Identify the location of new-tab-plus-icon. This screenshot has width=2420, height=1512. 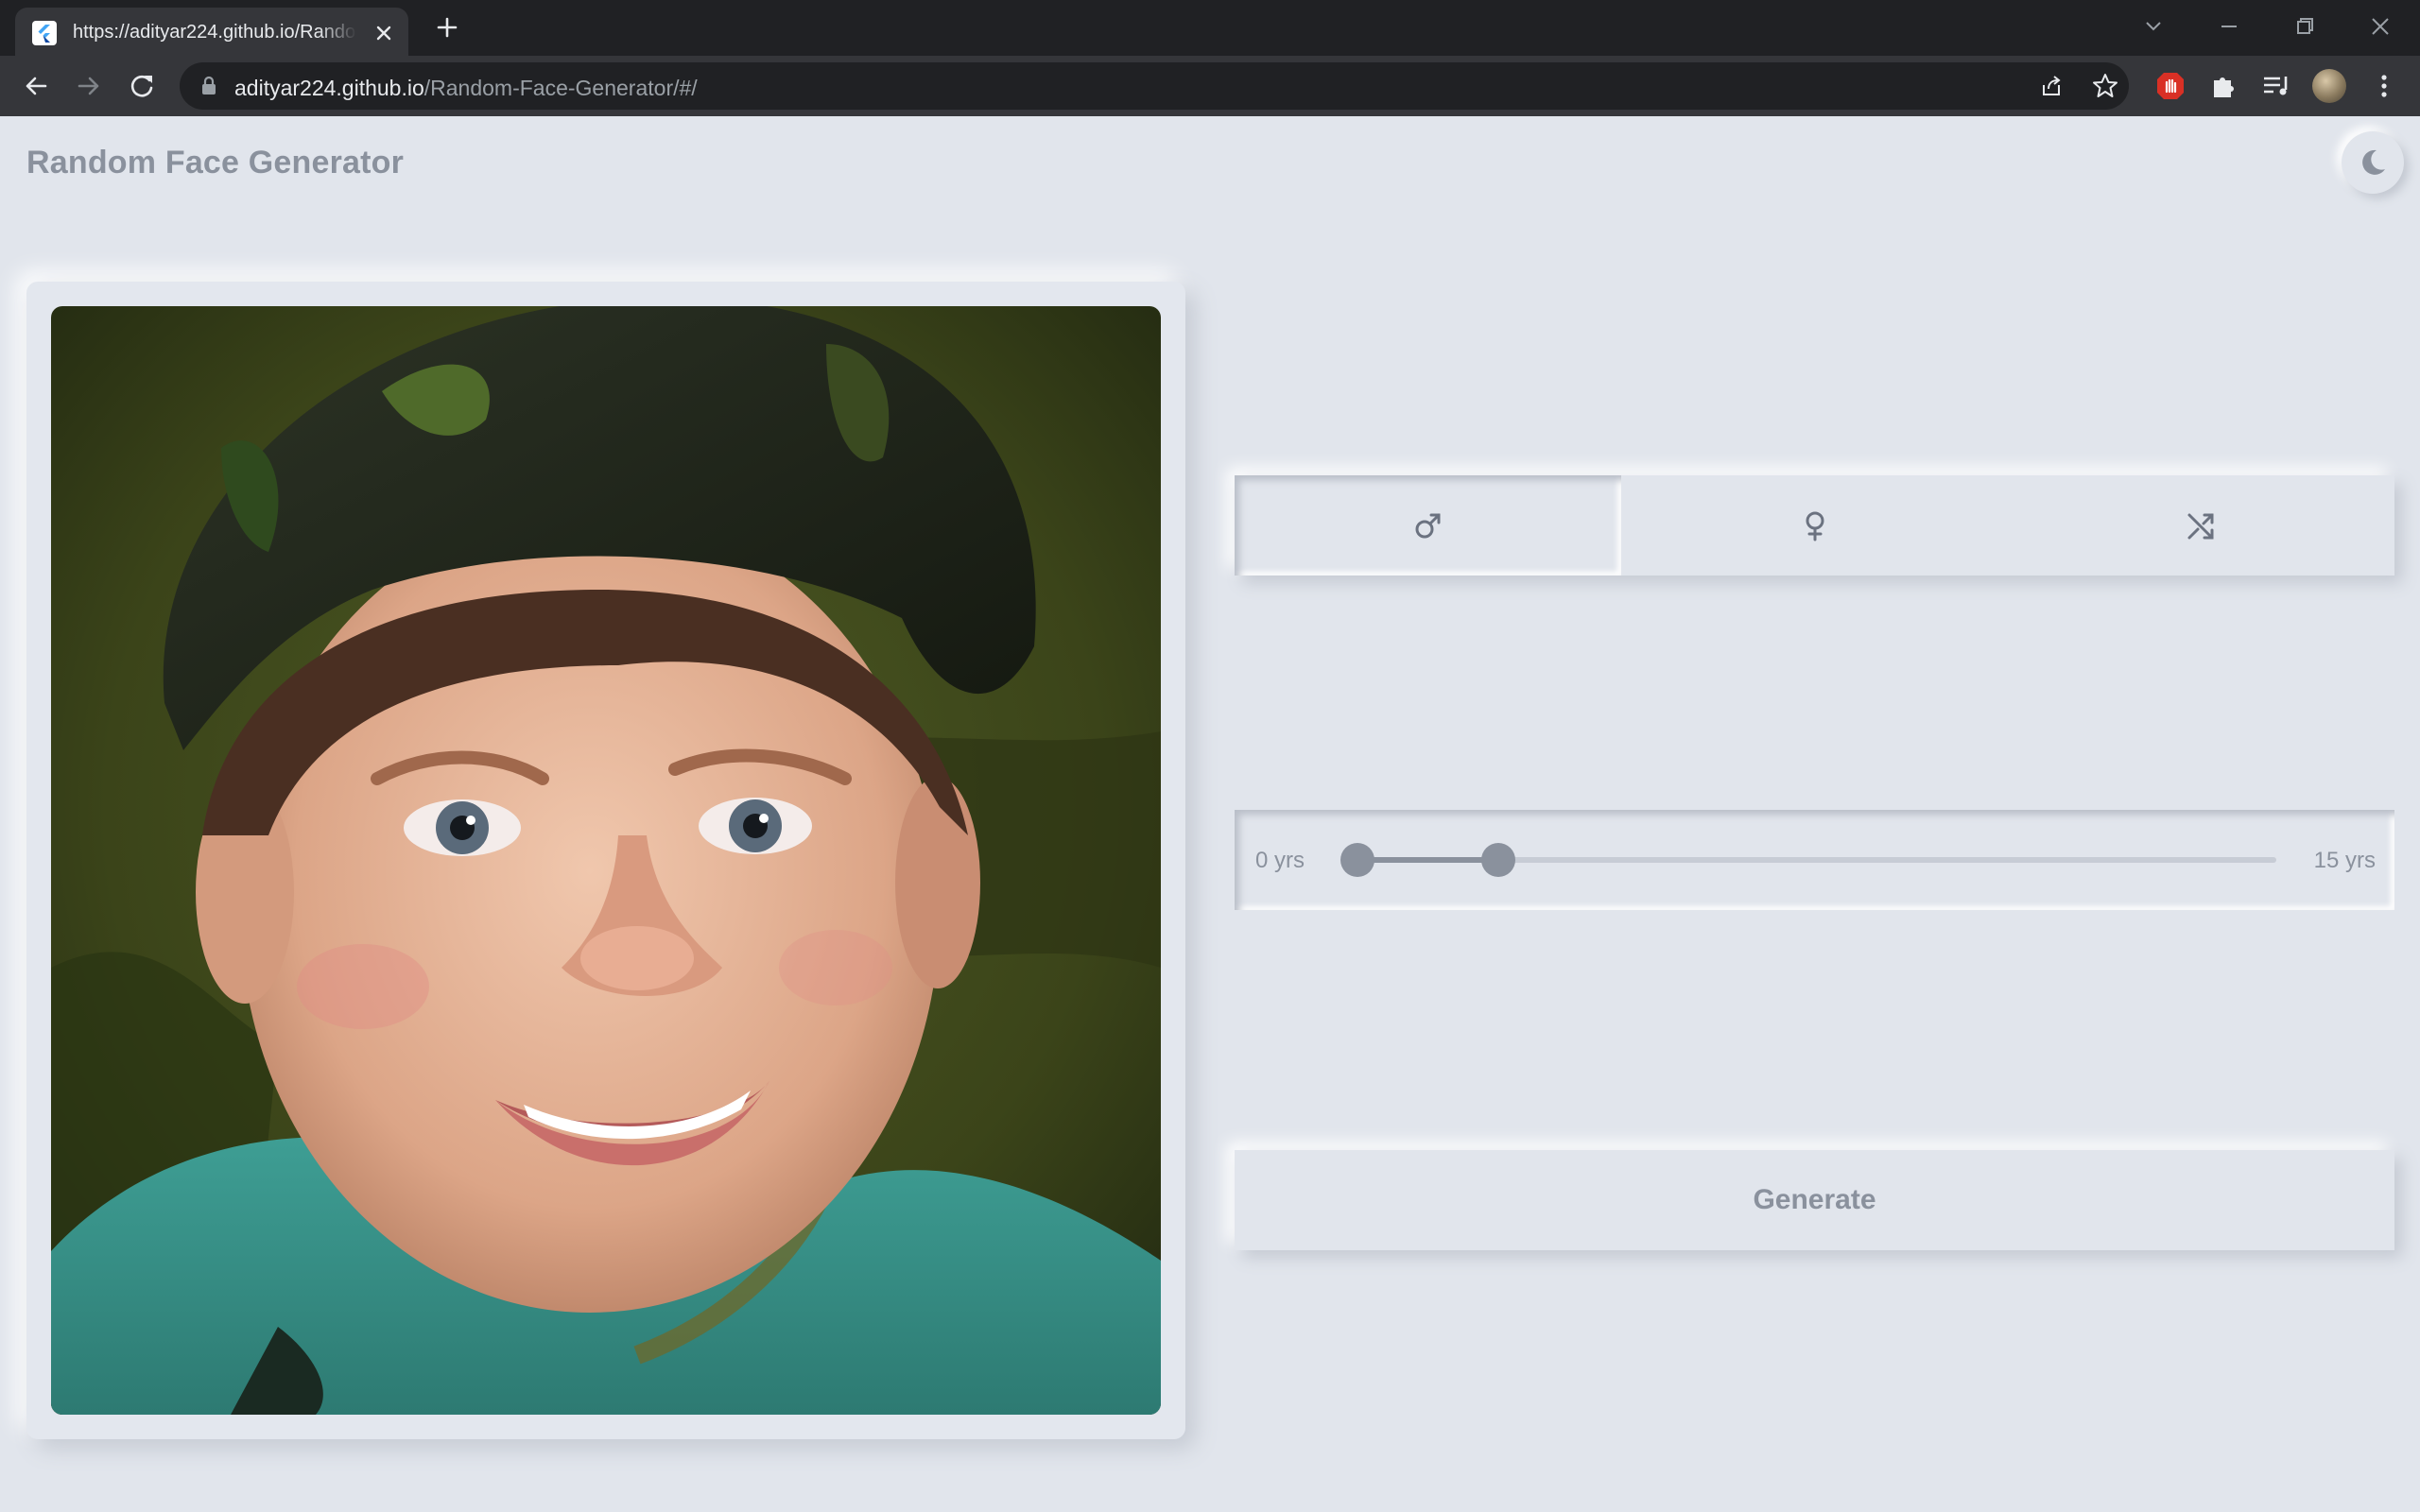
(447, 27).